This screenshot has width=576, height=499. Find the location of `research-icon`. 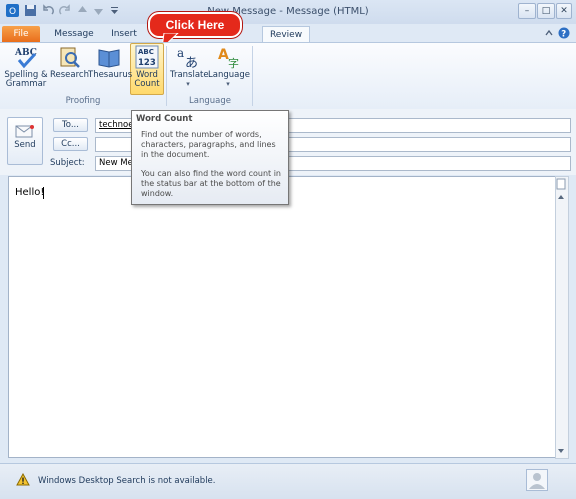

research-icon is located at coordinates (69, 57).